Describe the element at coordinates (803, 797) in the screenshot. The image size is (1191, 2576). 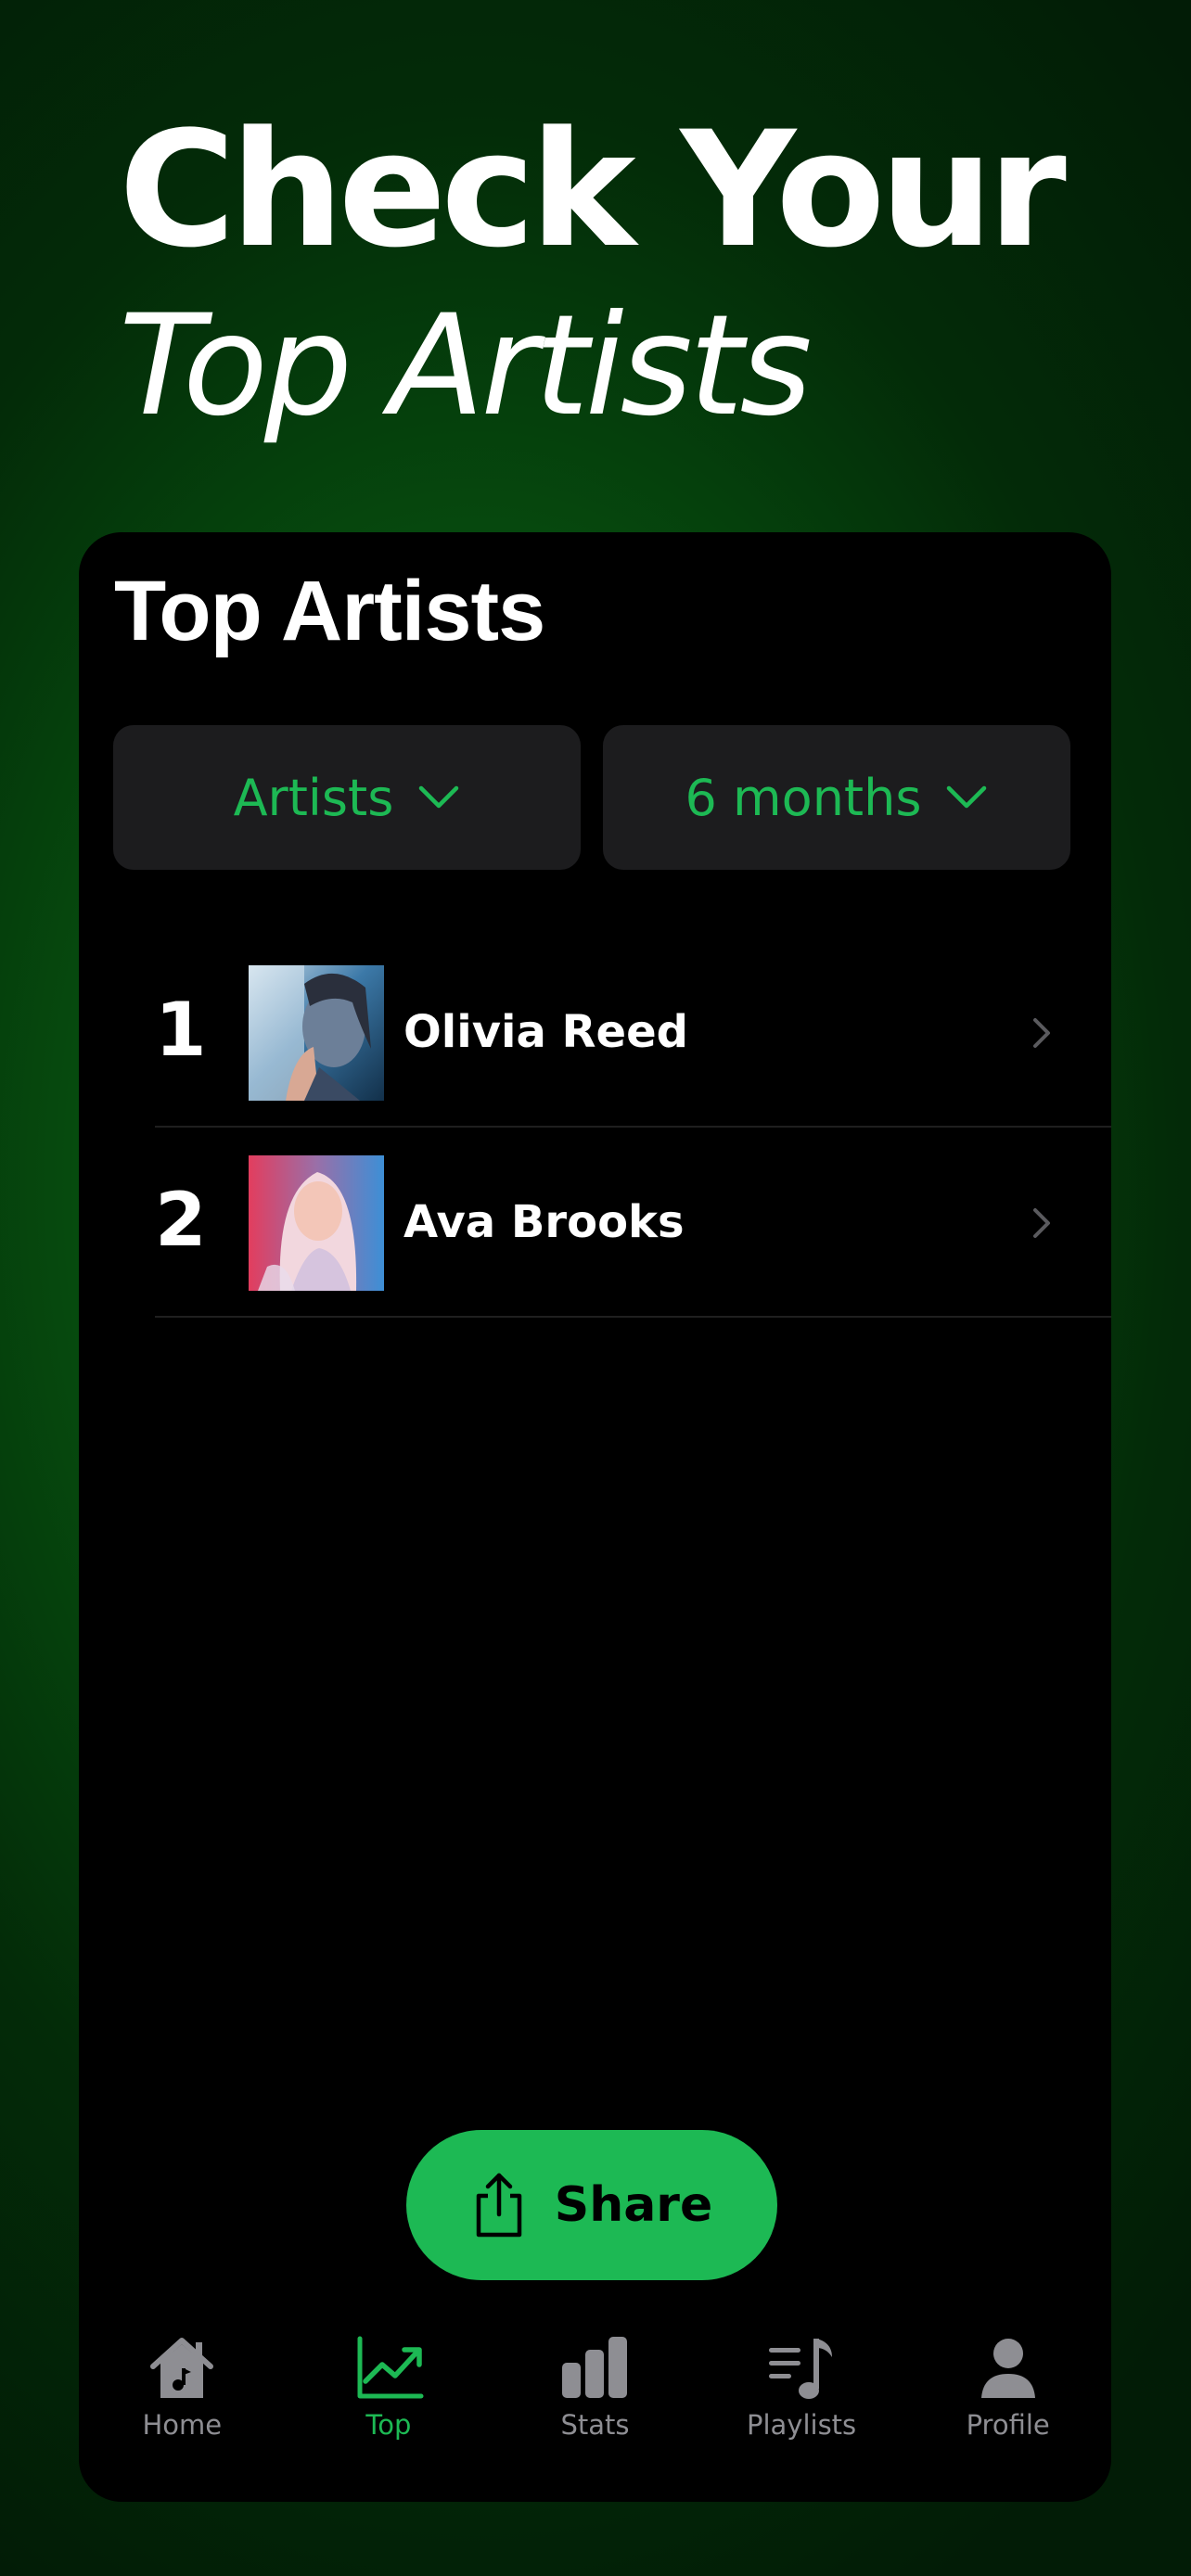
I see `time-range-dropdown-value: 6 months` at that location.